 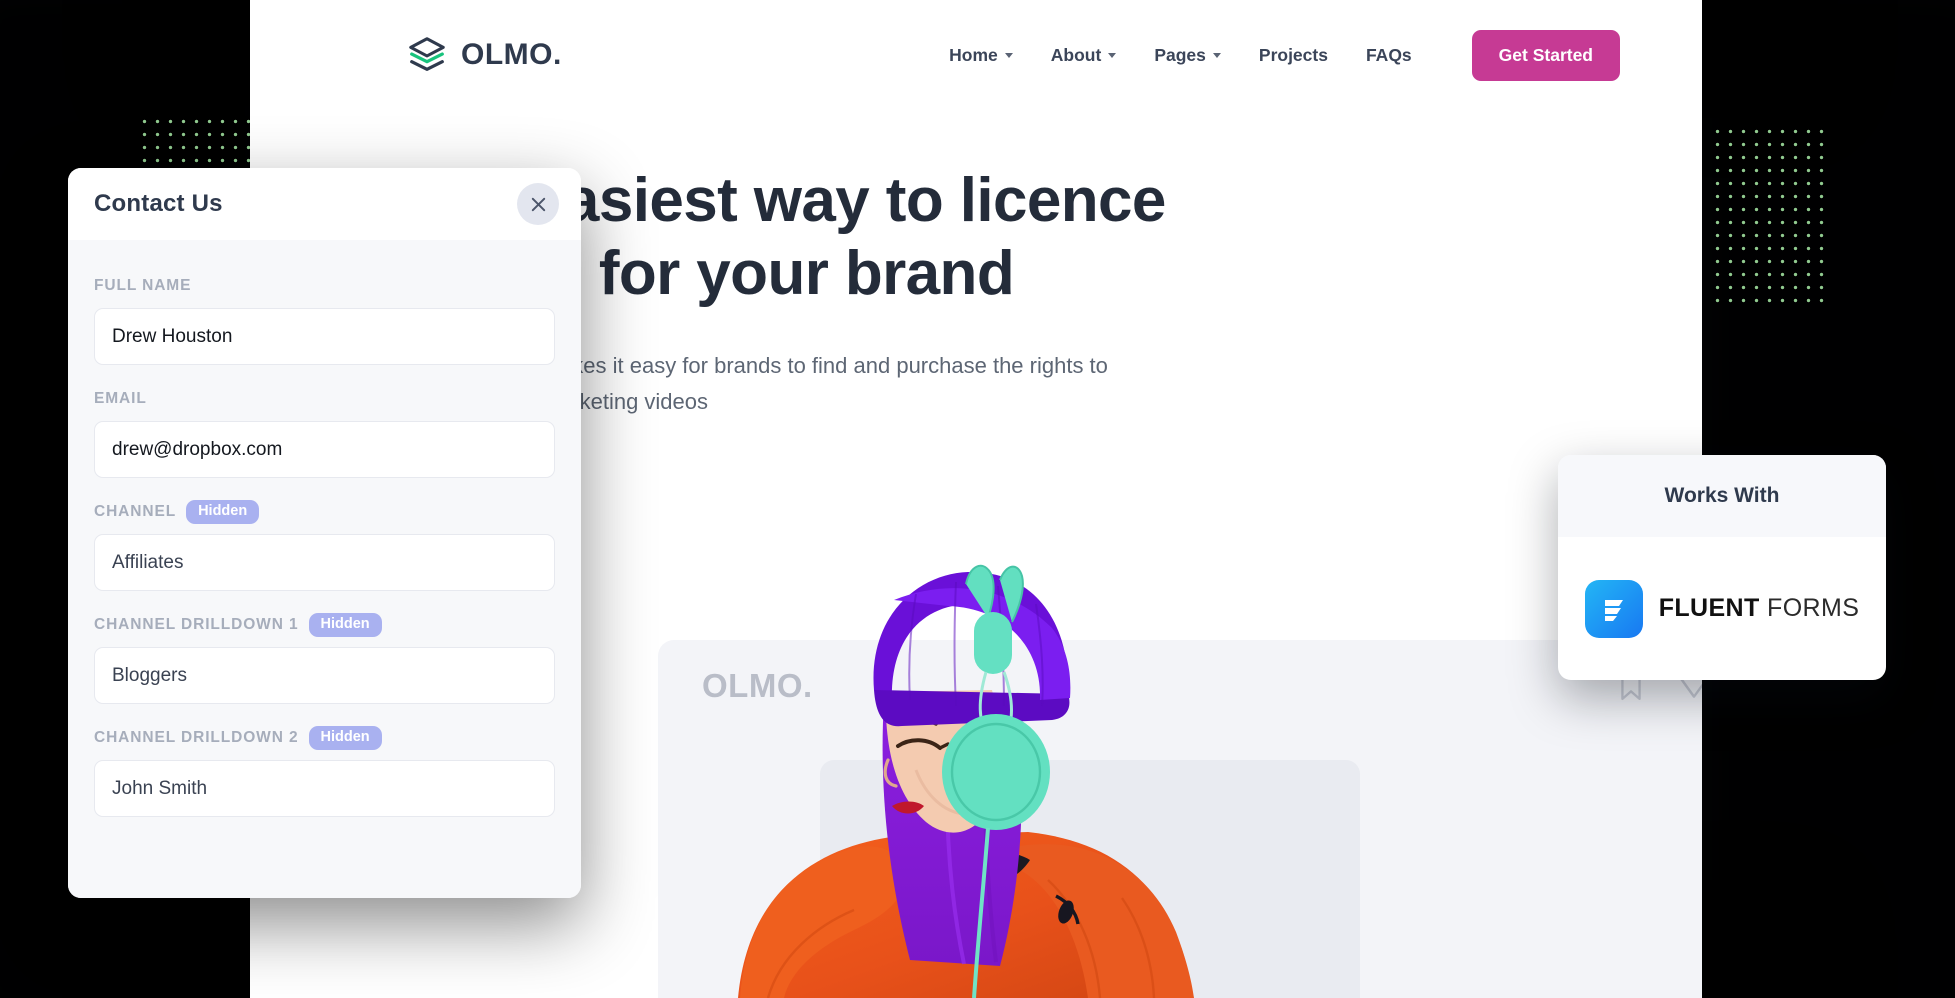 What do you see at coordinates (143, 285) in the screenshot?
I see `field-label: FULL NAME` at bounding box center [143, 285].